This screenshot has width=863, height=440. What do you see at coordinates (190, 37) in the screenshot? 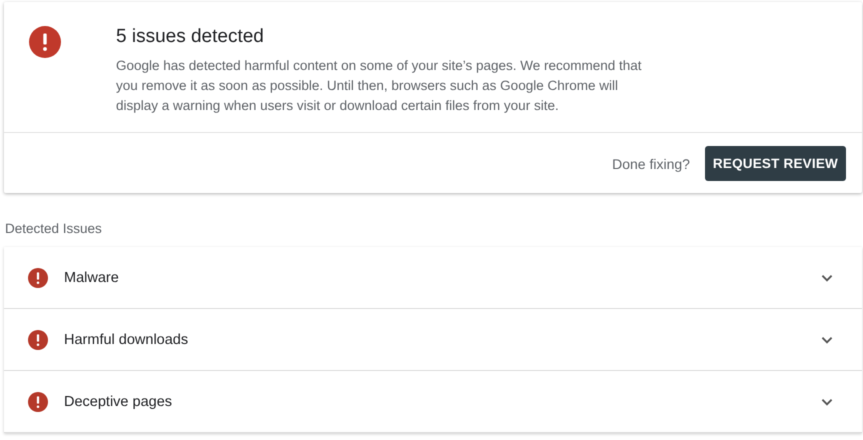
I see `alert-title: 5 issues detected` at bounding box center [190, 37].